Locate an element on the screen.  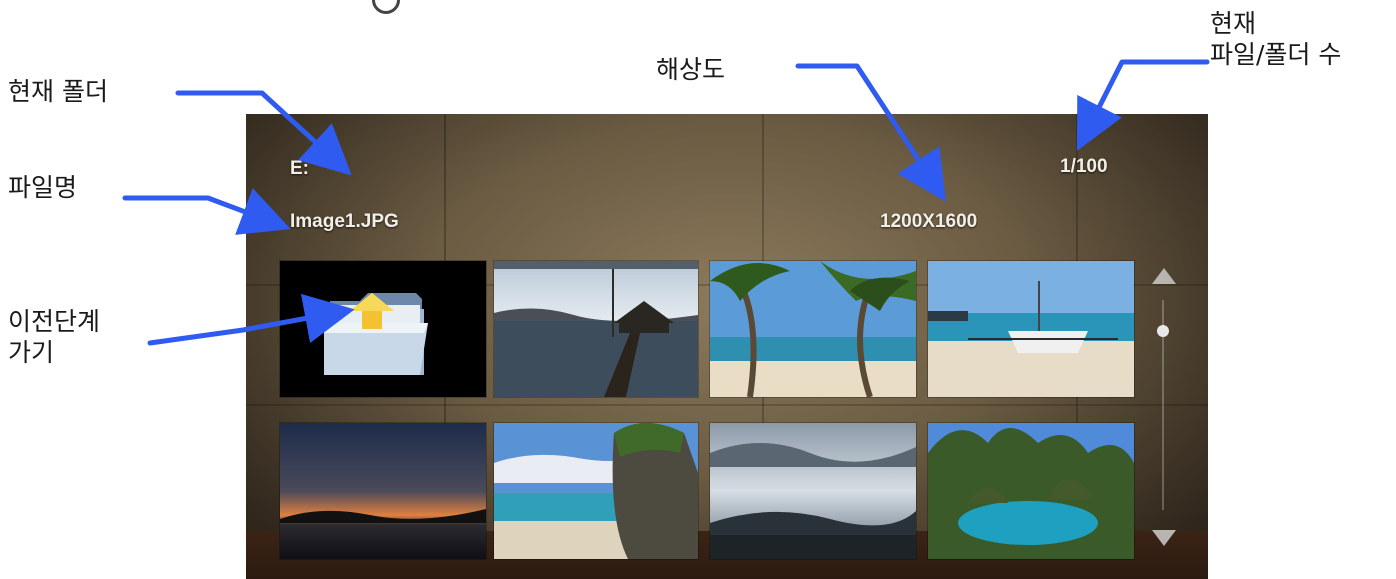
palm-beach-thumbnail is located at coordinates (813, 329).